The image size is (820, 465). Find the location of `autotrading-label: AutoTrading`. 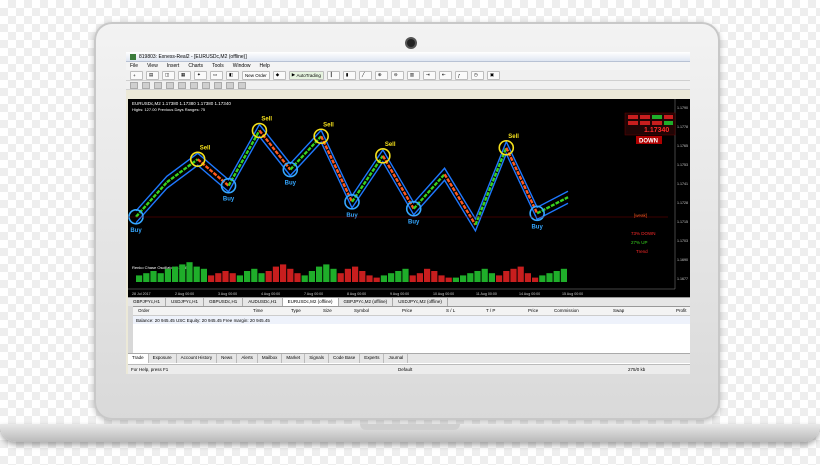

autotrading-label: AutoTrading is located at coordinates (308, 75).